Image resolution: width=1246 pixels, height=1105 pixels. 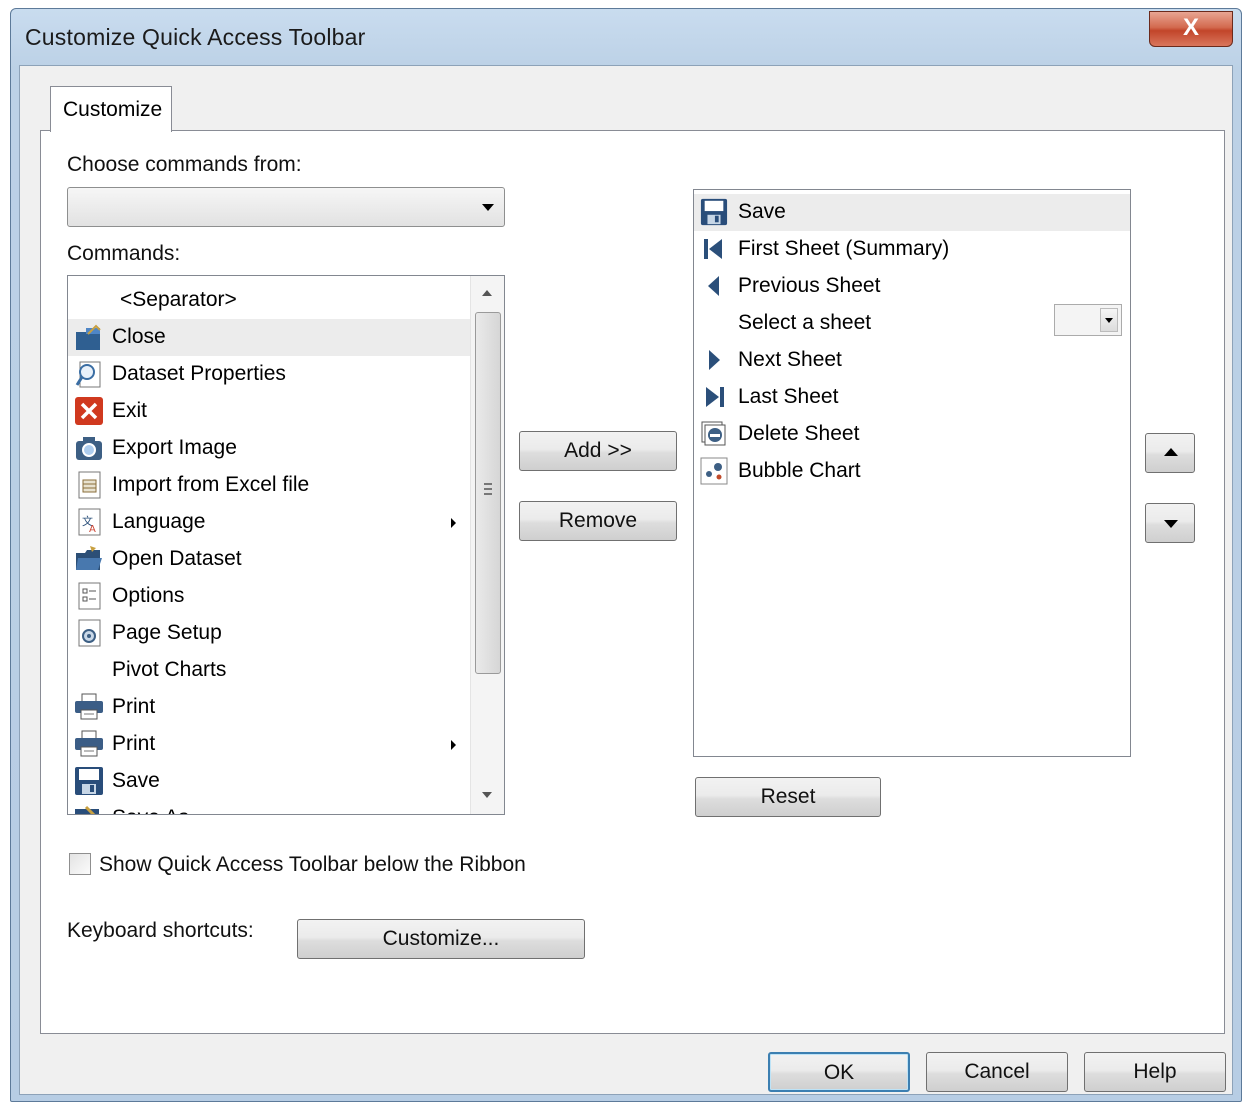 What do you see at coordinates (269, 337) in the screenshot?
I see `list-item: Close` at bounding box center [269, 337].